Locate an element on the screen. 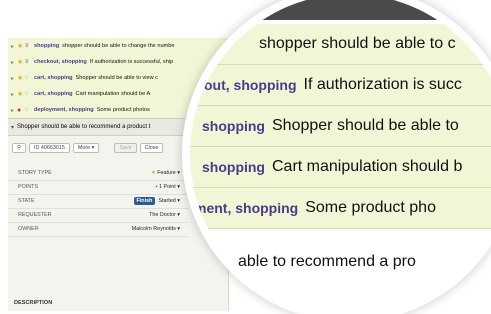 The height and width of the screenshot is (314, 491). more-button: More ▾ is located at coordinates (86, 148).